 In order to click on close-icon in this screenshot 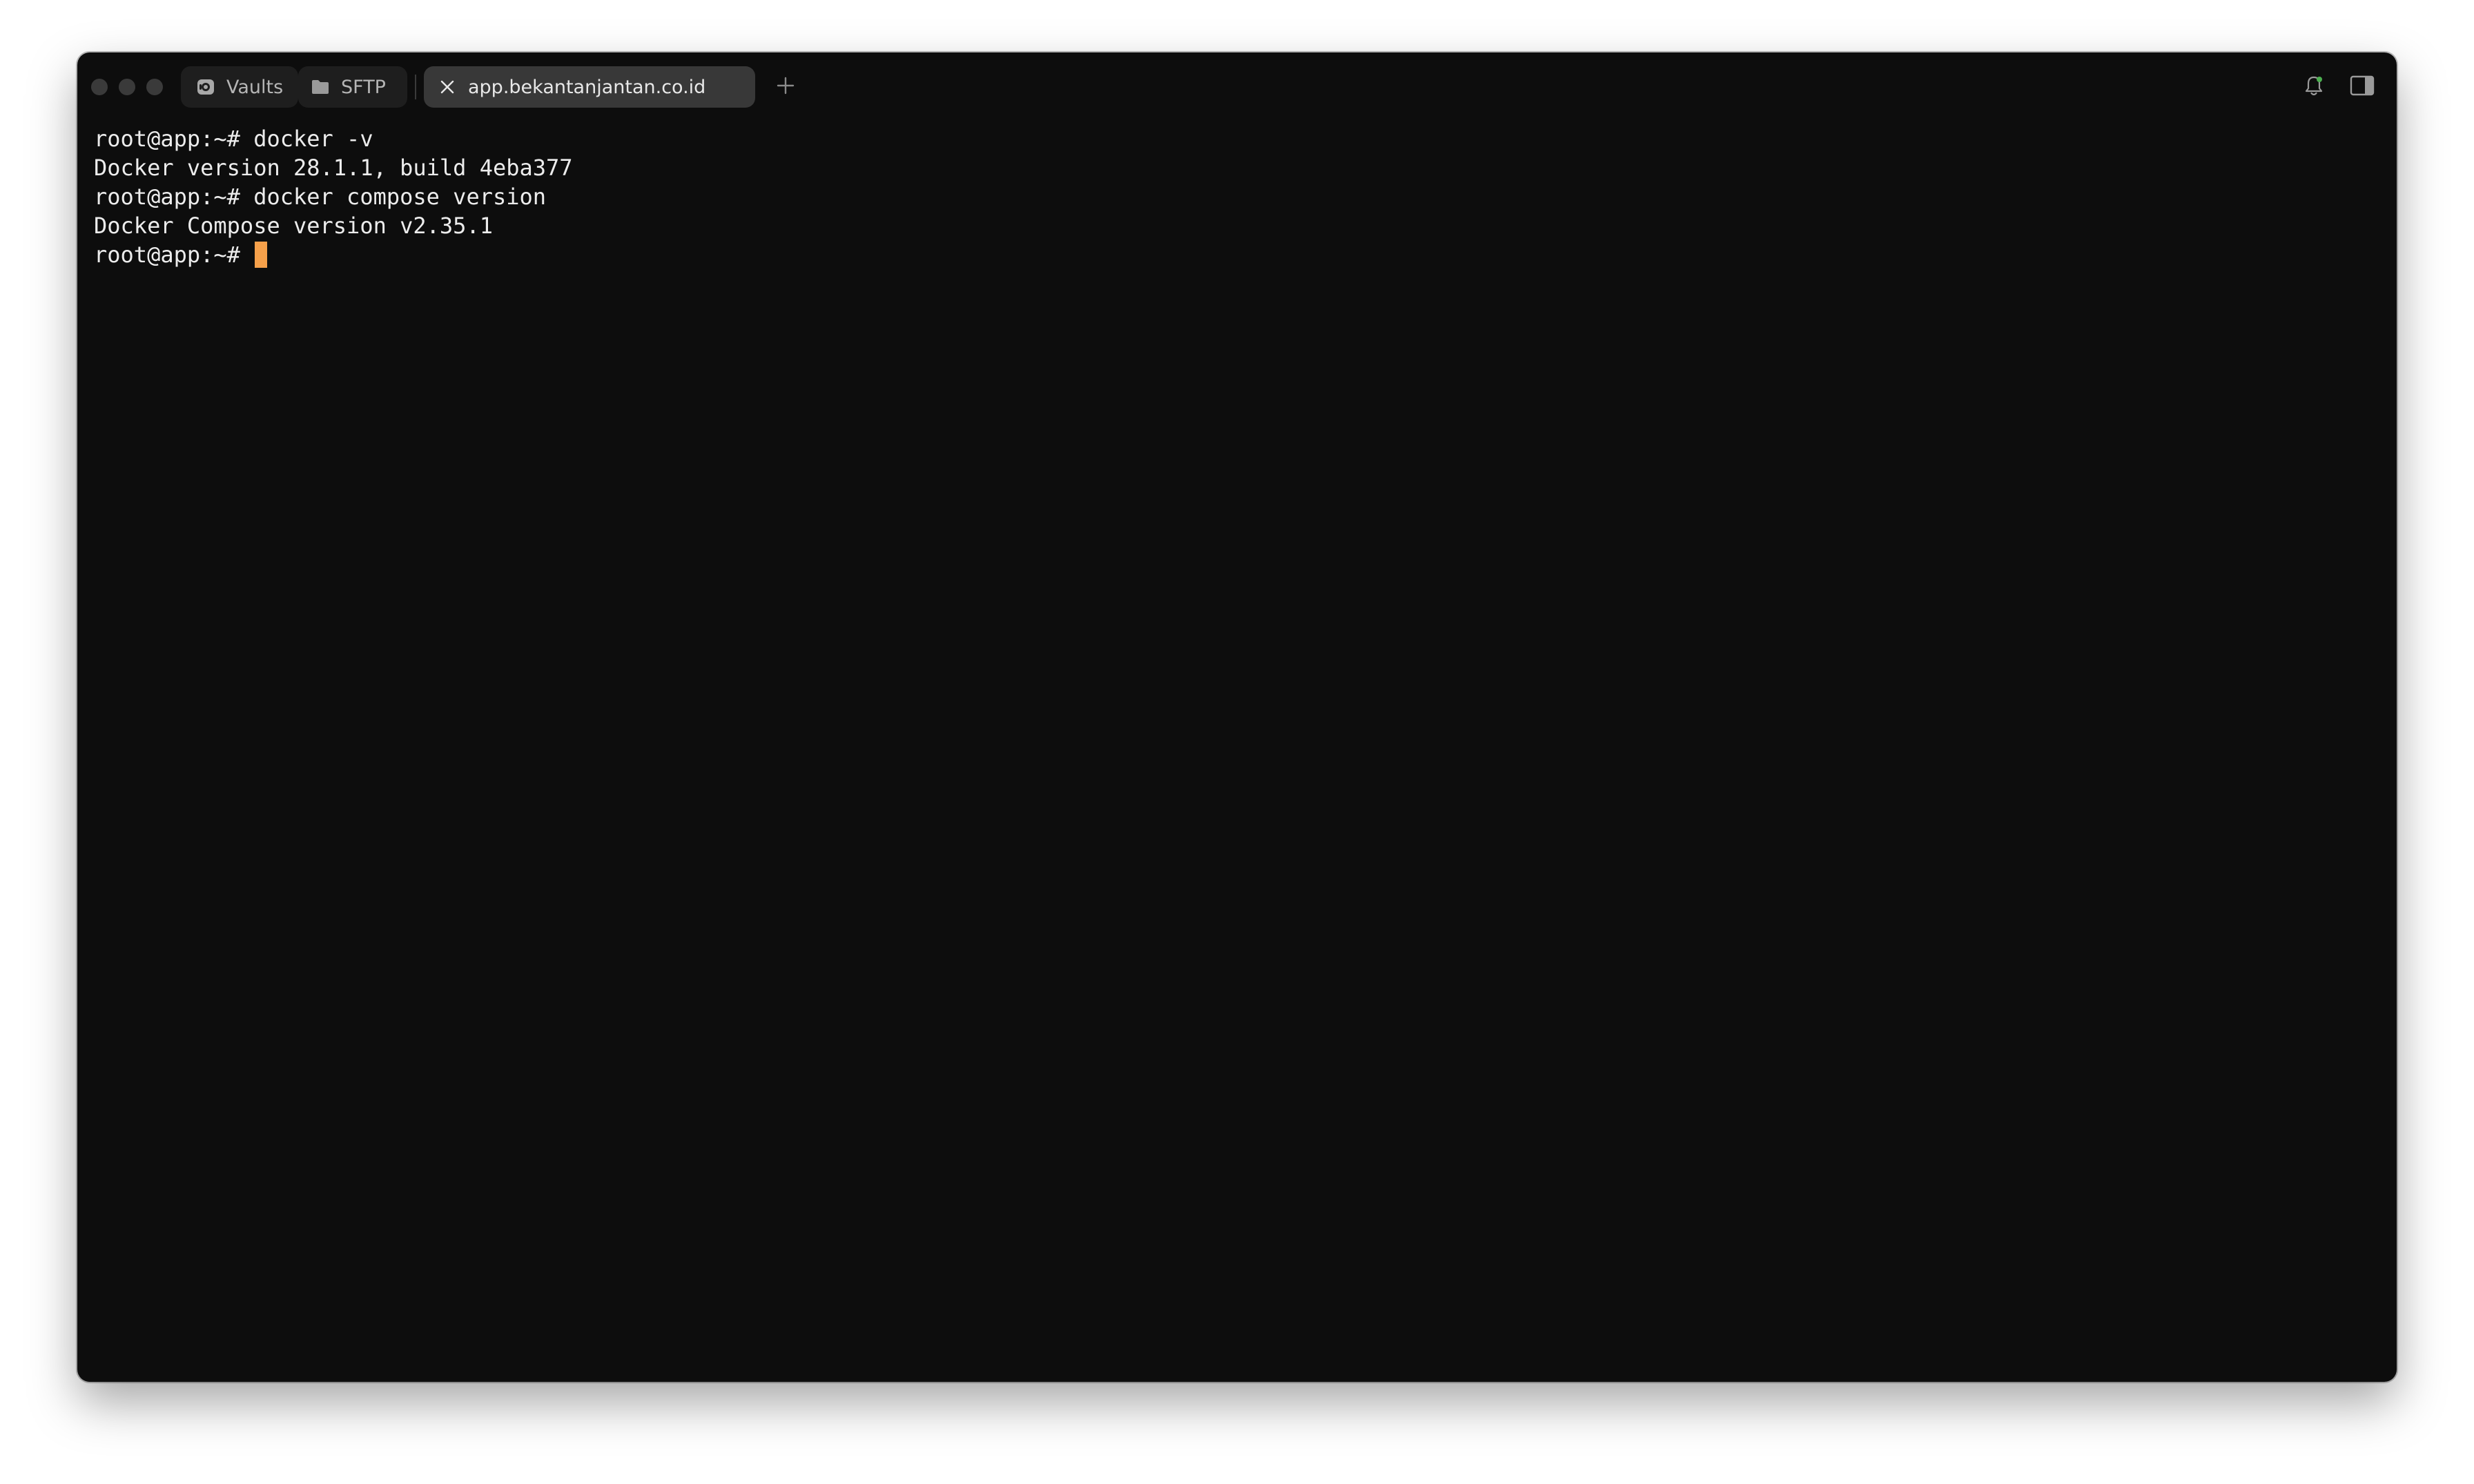, I will do `click(447, 87)`.